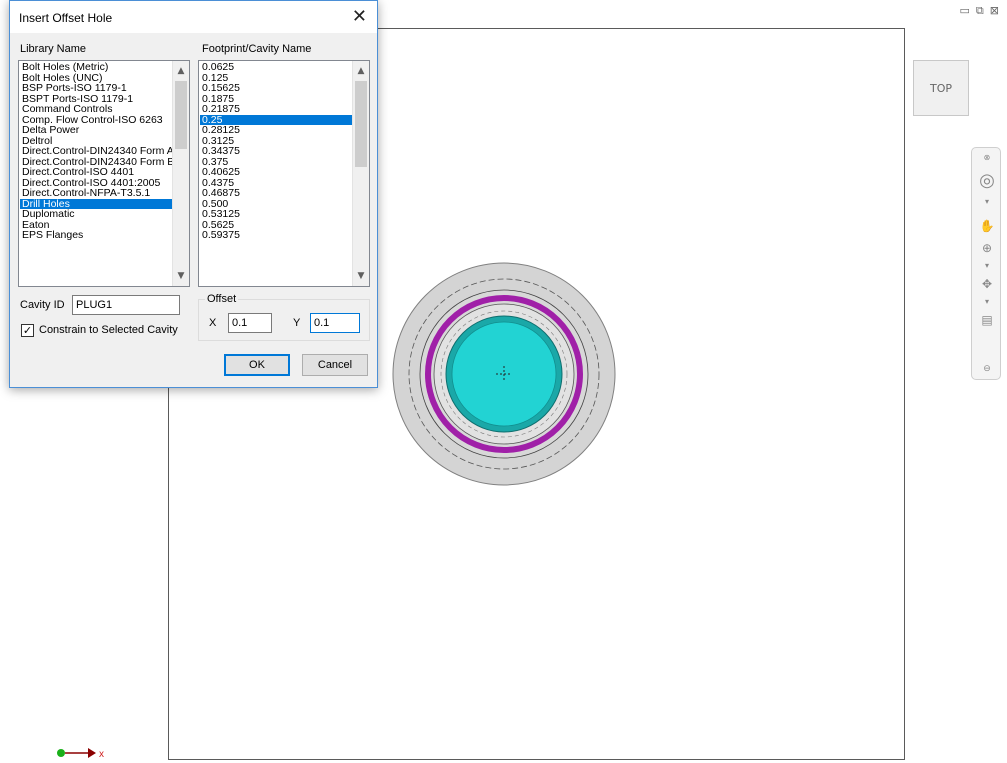  What do you see at coordinates (276, 78) in the screenshot?
I see `list-item: 0.125` at bounding box center [276, 78].